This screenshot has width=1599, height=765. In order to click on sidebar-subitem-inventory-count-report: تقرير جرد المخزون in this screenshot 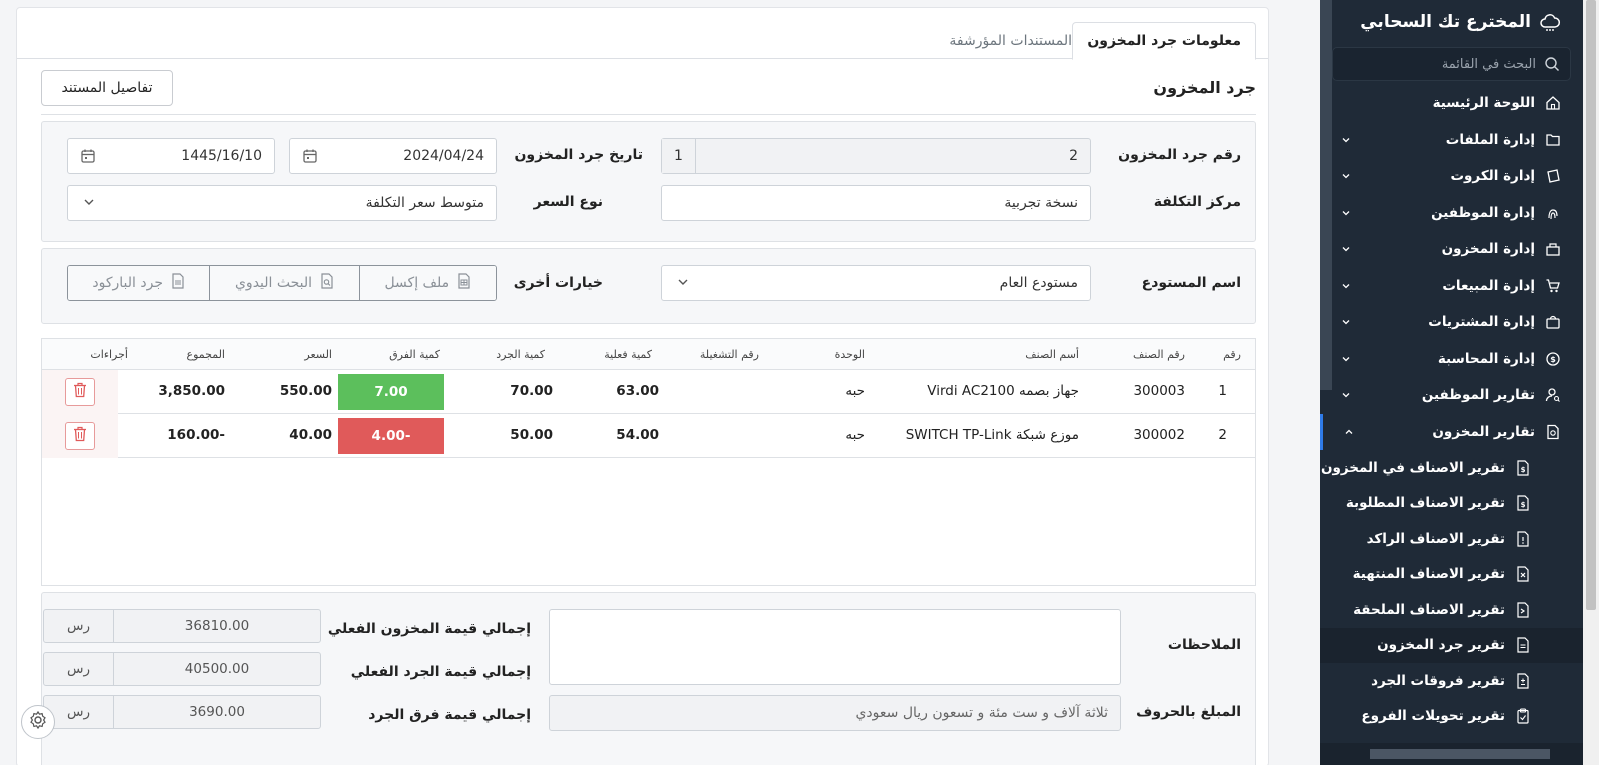, I will do `click(1451, 645)`.